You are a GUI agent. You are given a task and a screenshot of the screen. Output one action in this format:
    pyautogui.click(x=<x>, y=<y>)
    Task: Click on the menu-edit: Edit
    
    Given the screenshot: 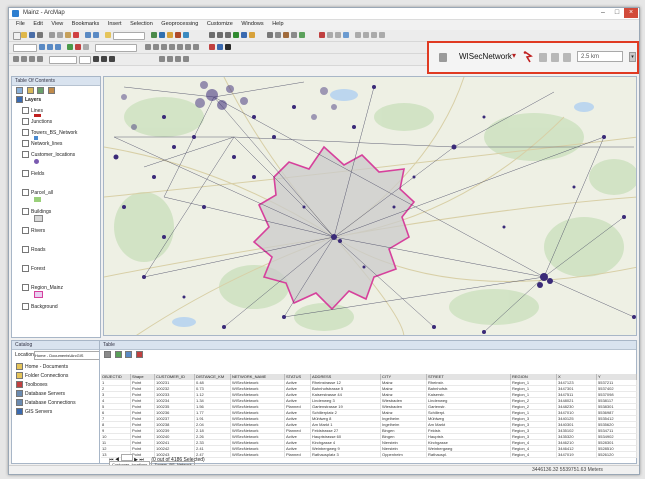 What is the action you would take?
    pyautogui.click(x=37, y=24)
    